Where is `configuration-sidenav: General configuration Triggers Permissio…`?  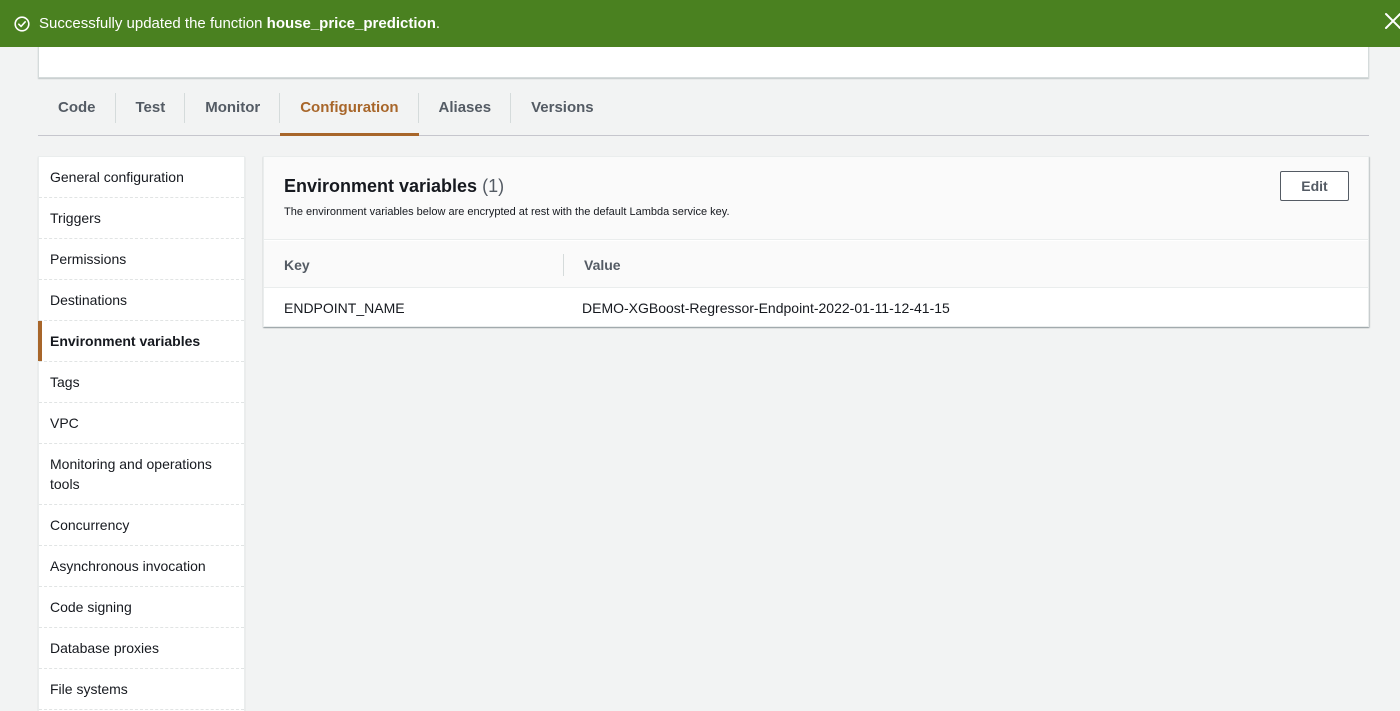 configuration-sidenav: General configuration Triggers Permissio… is located at coordinates (141, 433).